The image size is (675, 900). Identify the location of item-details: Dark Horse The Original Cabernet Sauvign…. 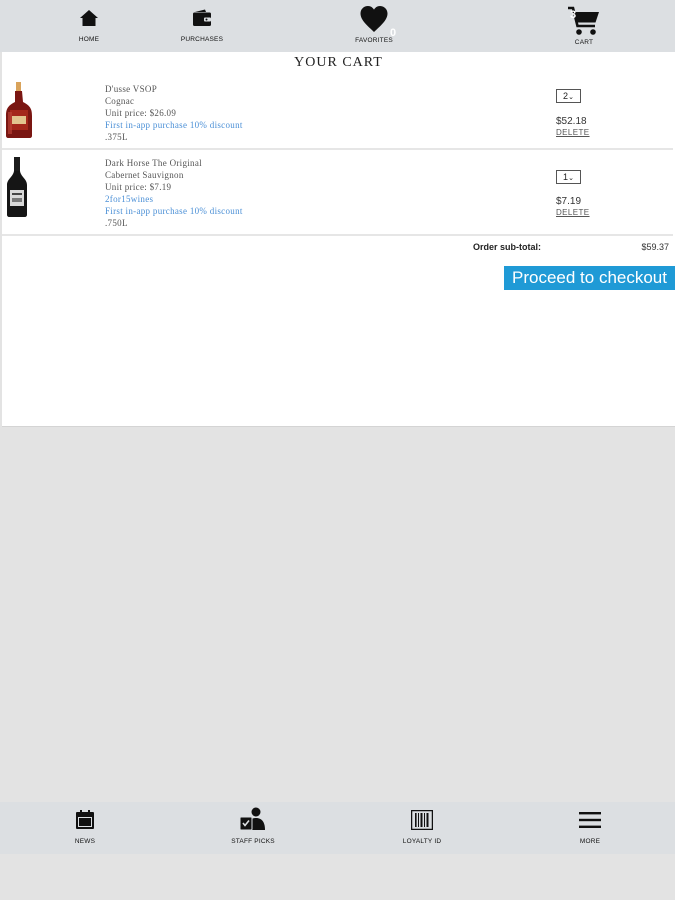
(174, 193).